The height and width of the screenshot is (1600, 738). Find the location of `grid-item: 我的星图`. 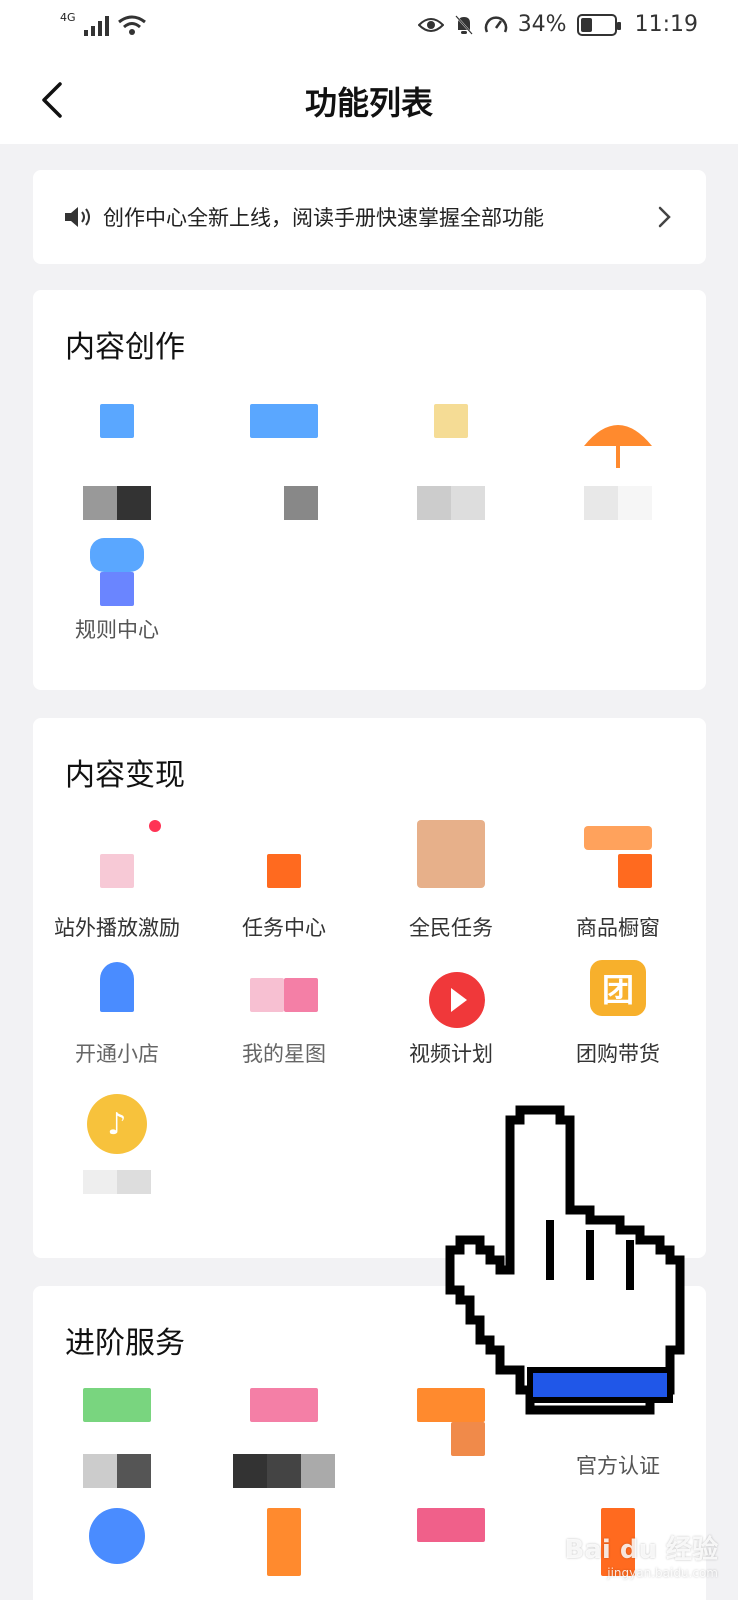

grid-item: 我的星图 is located at coordinates (284, 1021).